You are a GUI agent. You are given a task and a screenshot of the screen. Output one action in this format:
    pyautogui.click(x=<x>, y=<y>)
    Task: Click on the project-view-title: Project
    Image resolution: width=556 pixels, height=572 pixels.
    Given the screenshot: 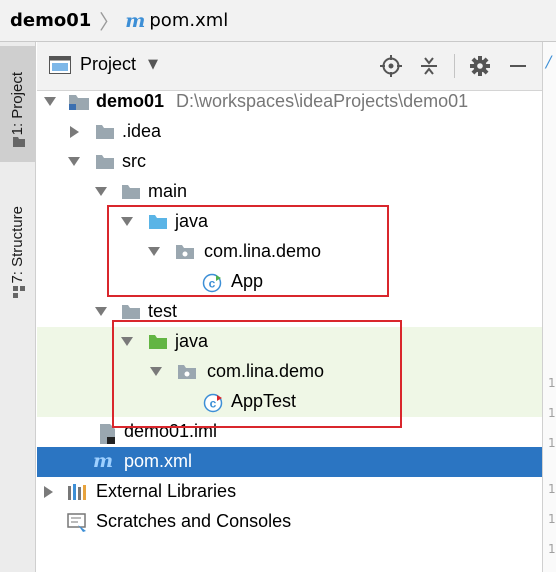 What is the action you would take?
    pyautogui.click(x=108, y=64)
    